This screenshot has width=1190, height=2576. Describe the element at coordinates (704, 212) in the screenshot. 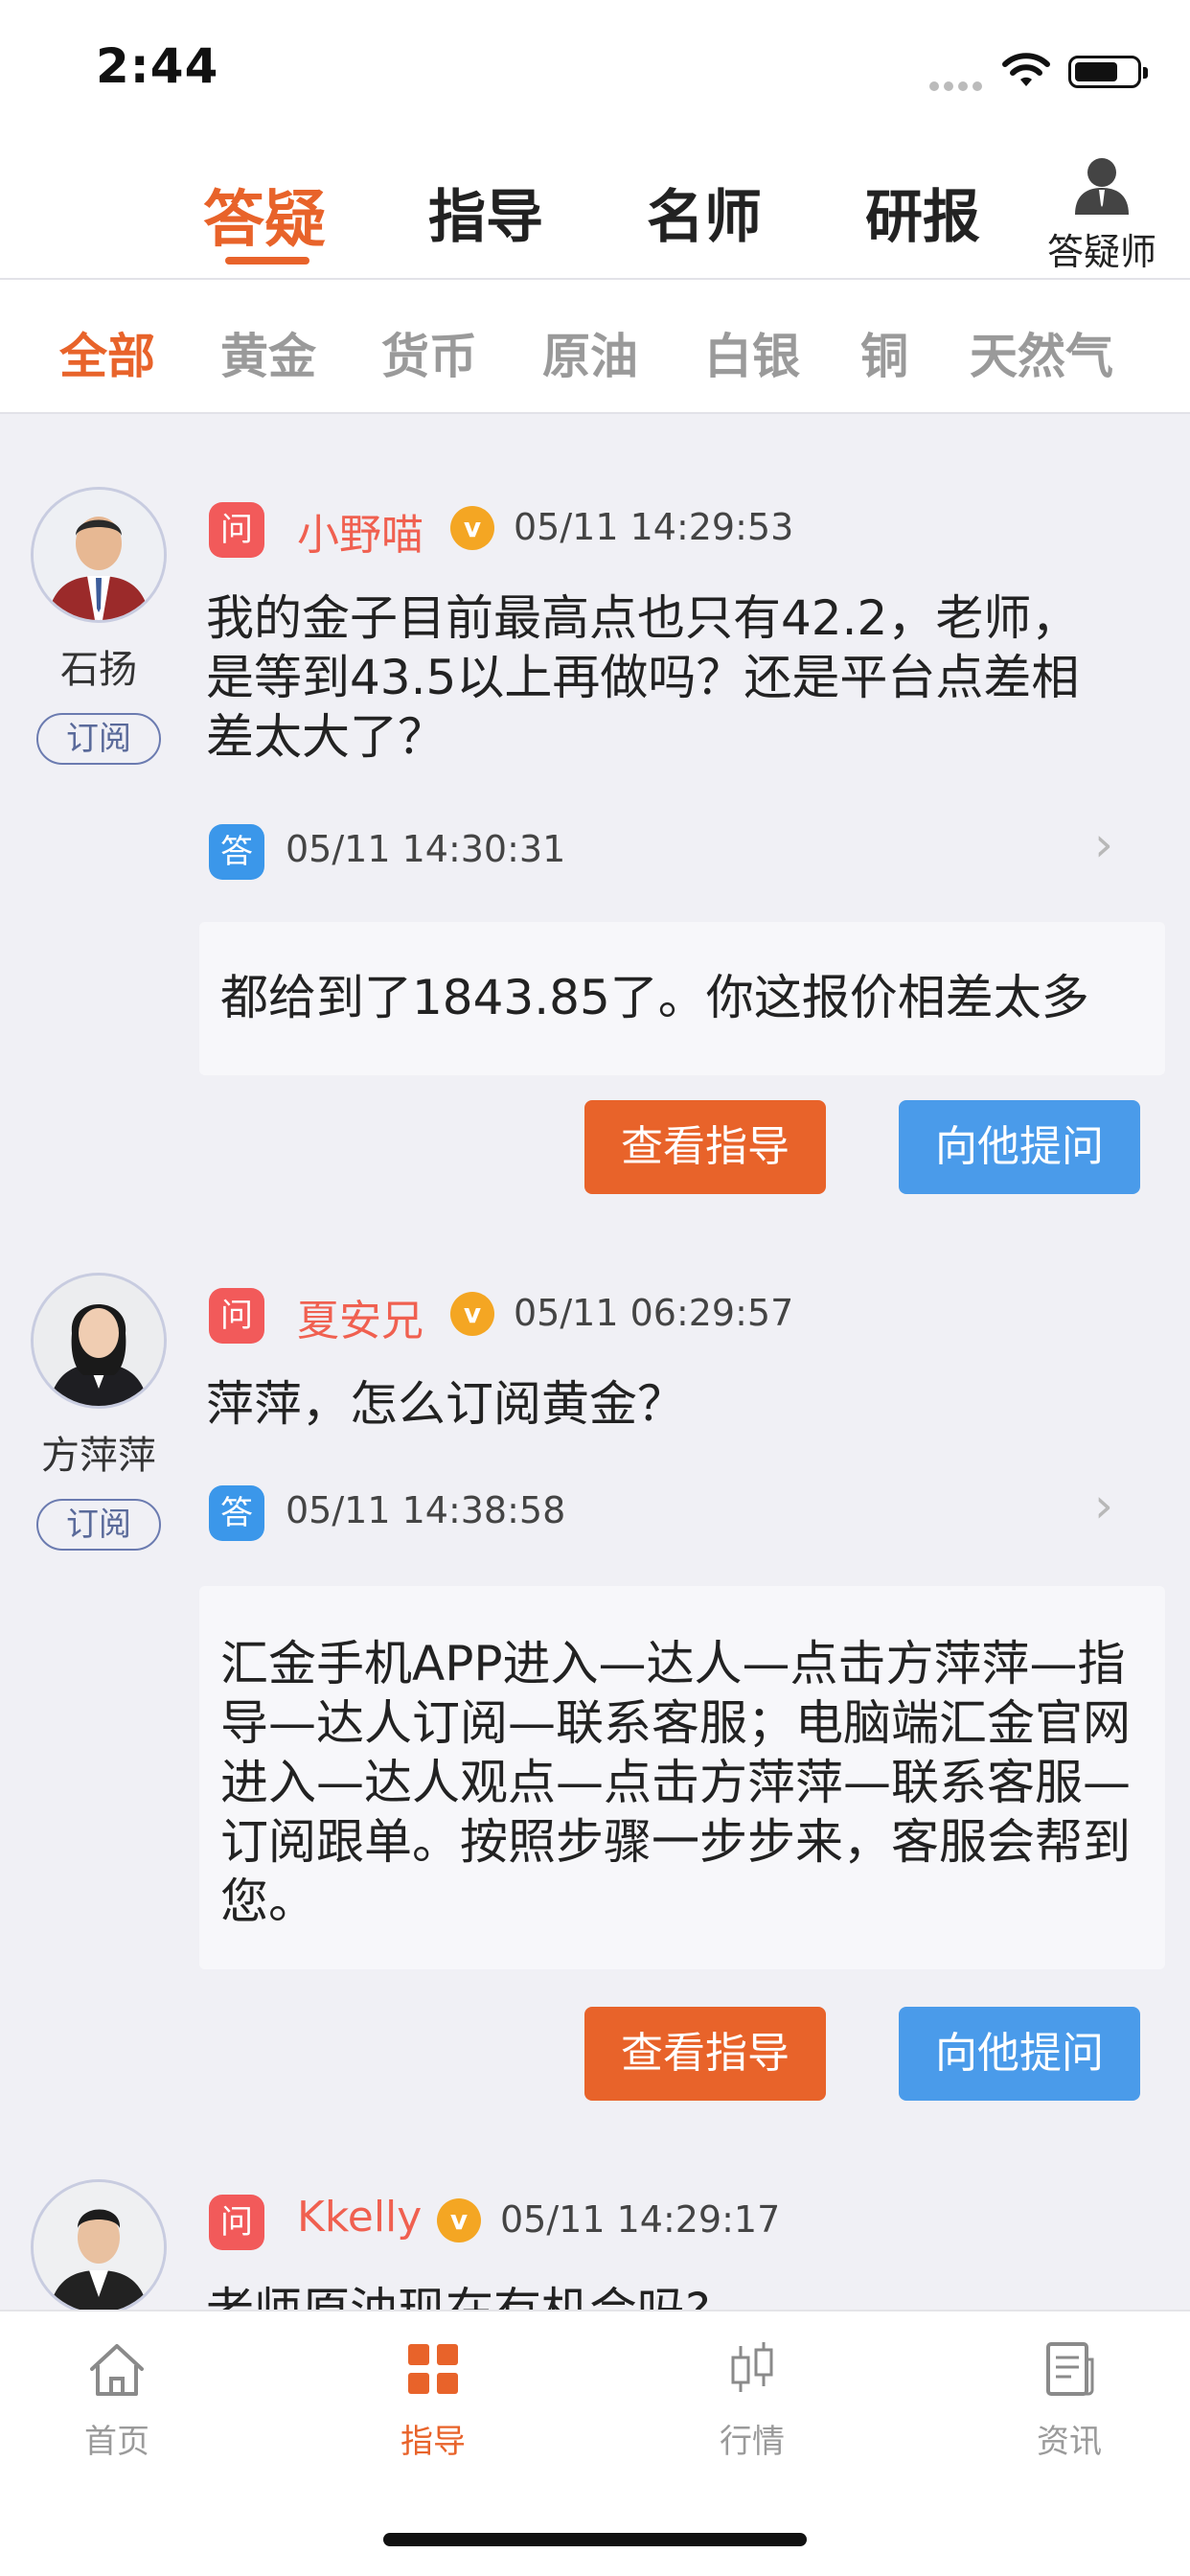

I see `tab-famous-teachers: 名师` at that location.